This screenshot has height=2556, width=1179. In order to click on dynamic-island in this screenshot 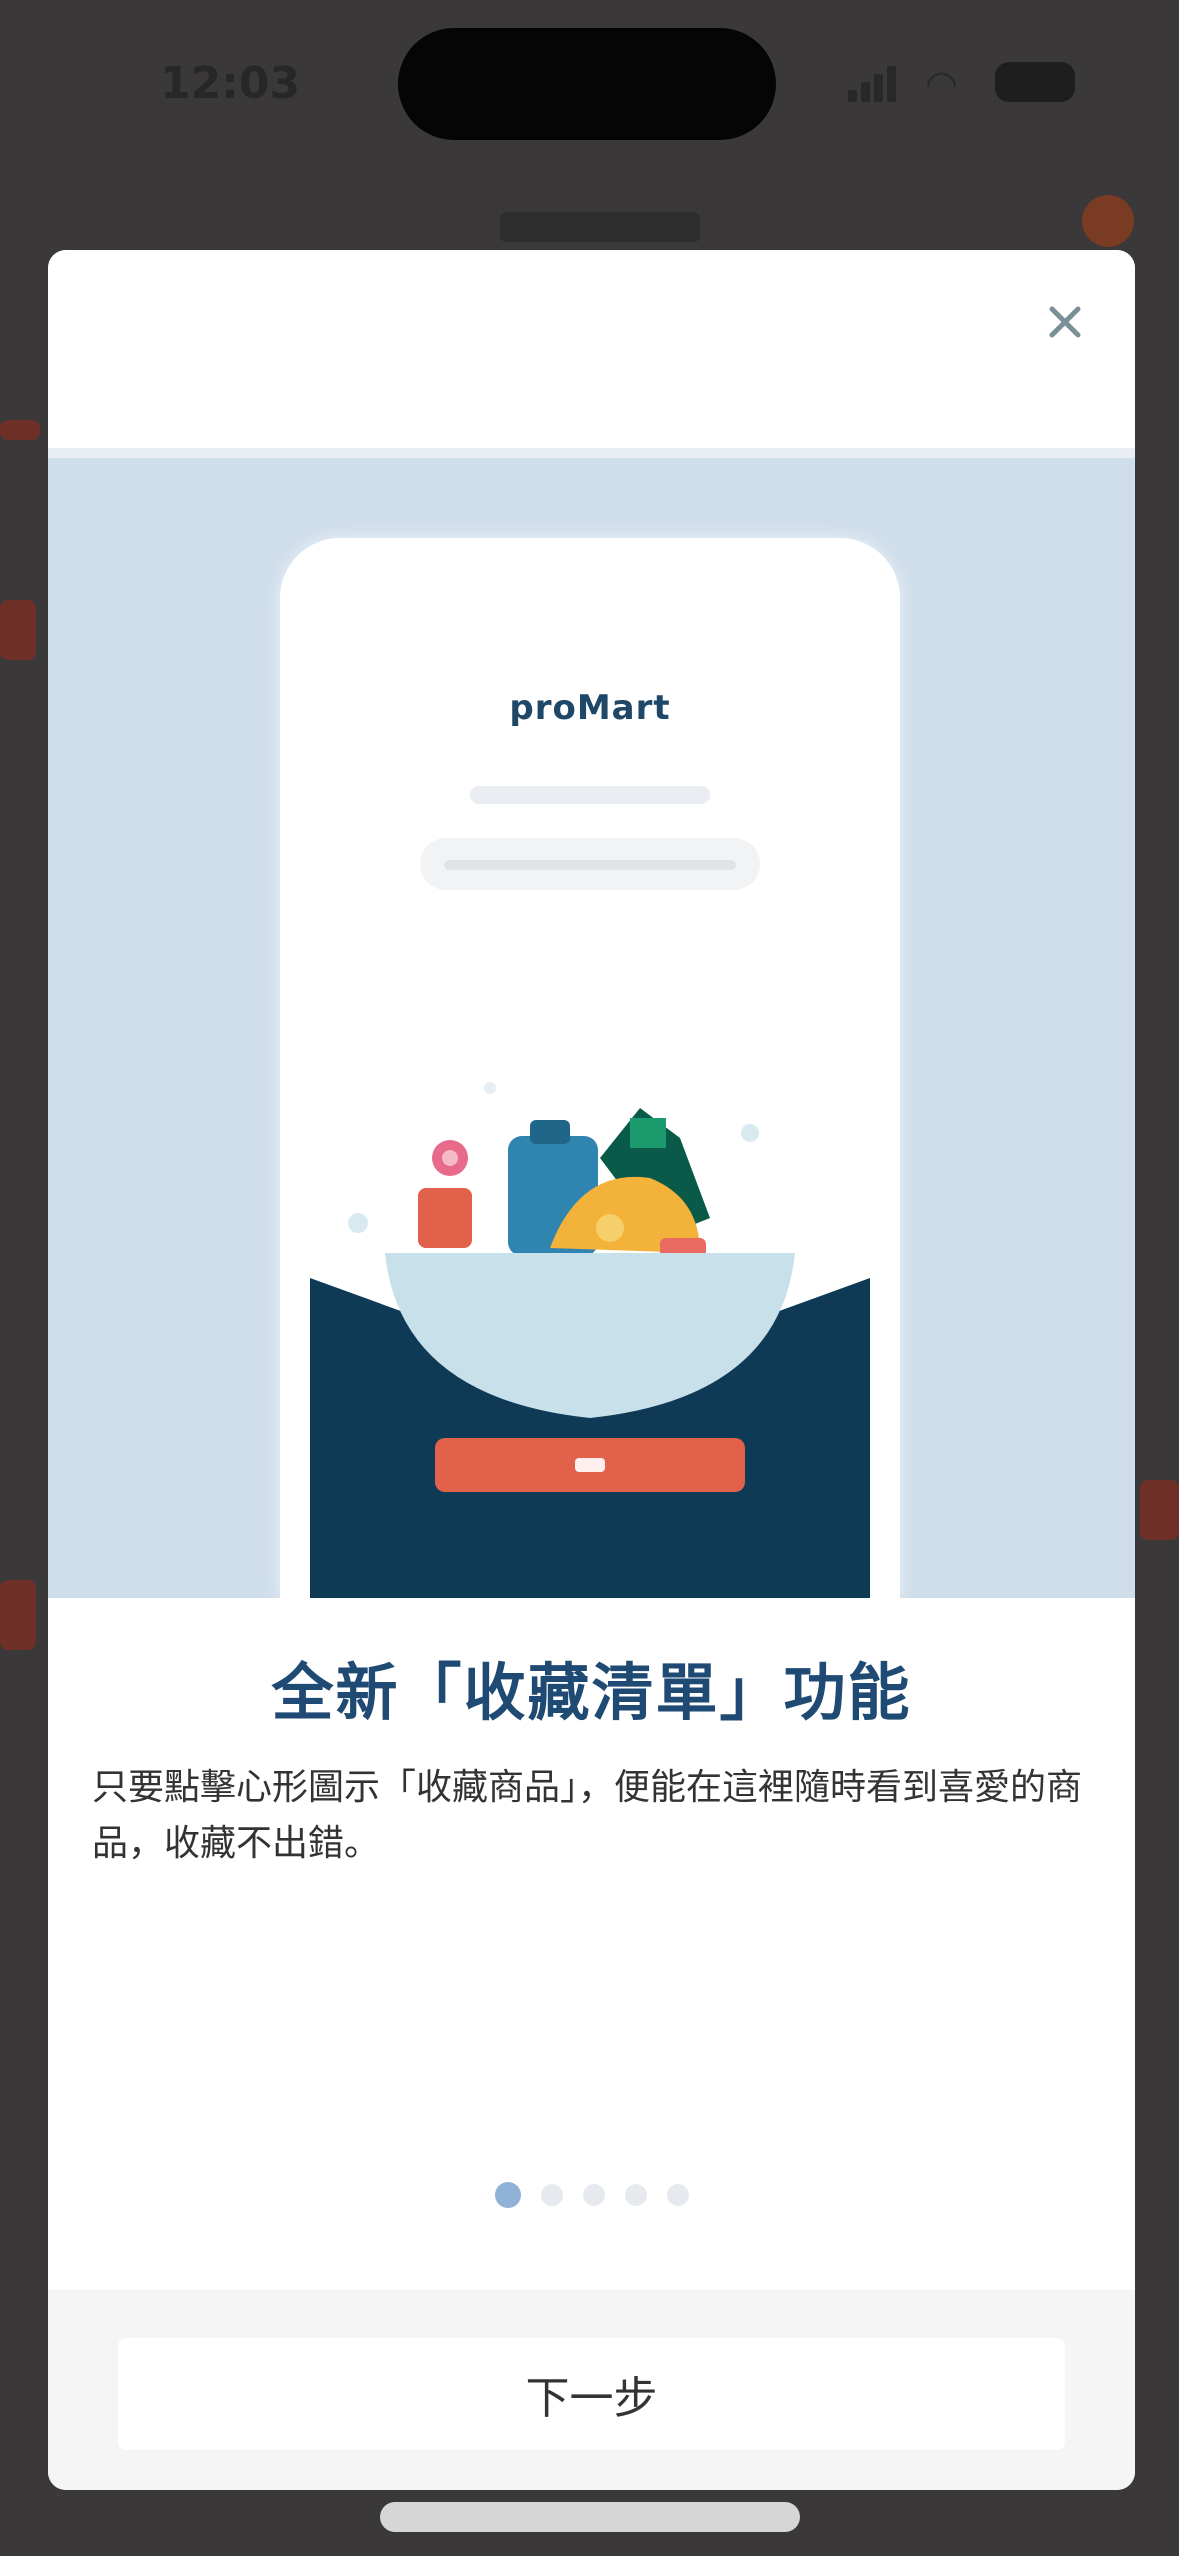, I will do `click(587, 84)`.